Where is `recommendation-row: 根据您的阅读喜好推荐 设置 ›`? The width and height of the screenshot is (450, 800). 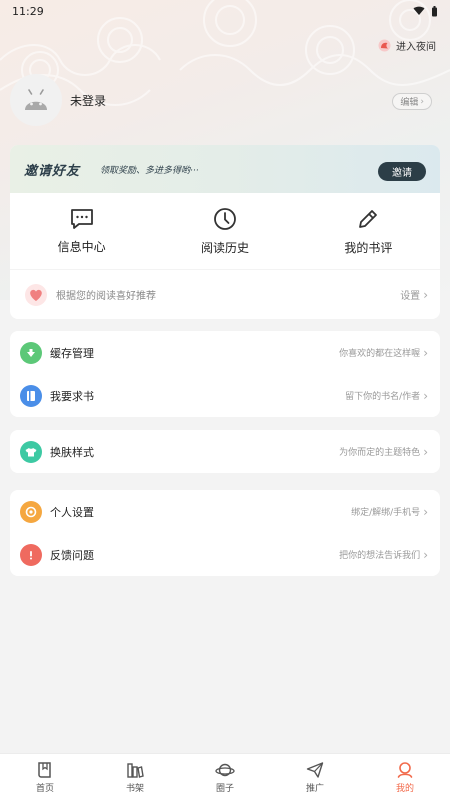 recommendation-row: 根据您的阅读喜好推荐 设置 › is located at coordinates (225, 294).